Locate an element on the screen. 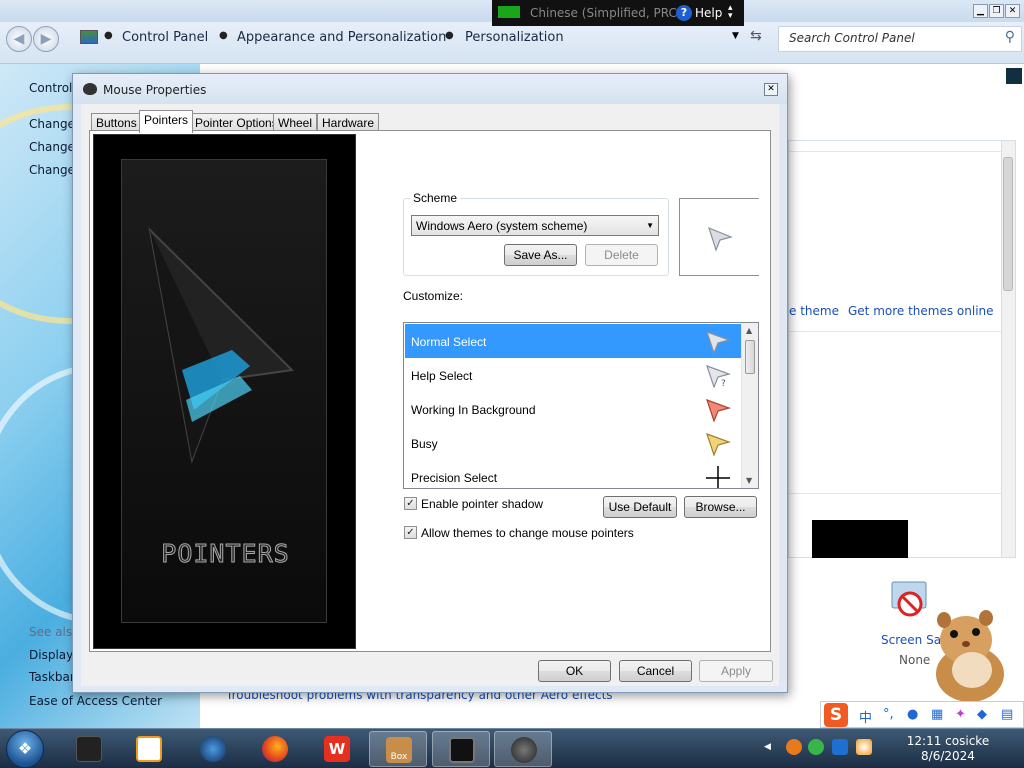 The height and width of the screenshot is (768, 1024). sogou-ime-icon: S is located at coordinates (836, 715).